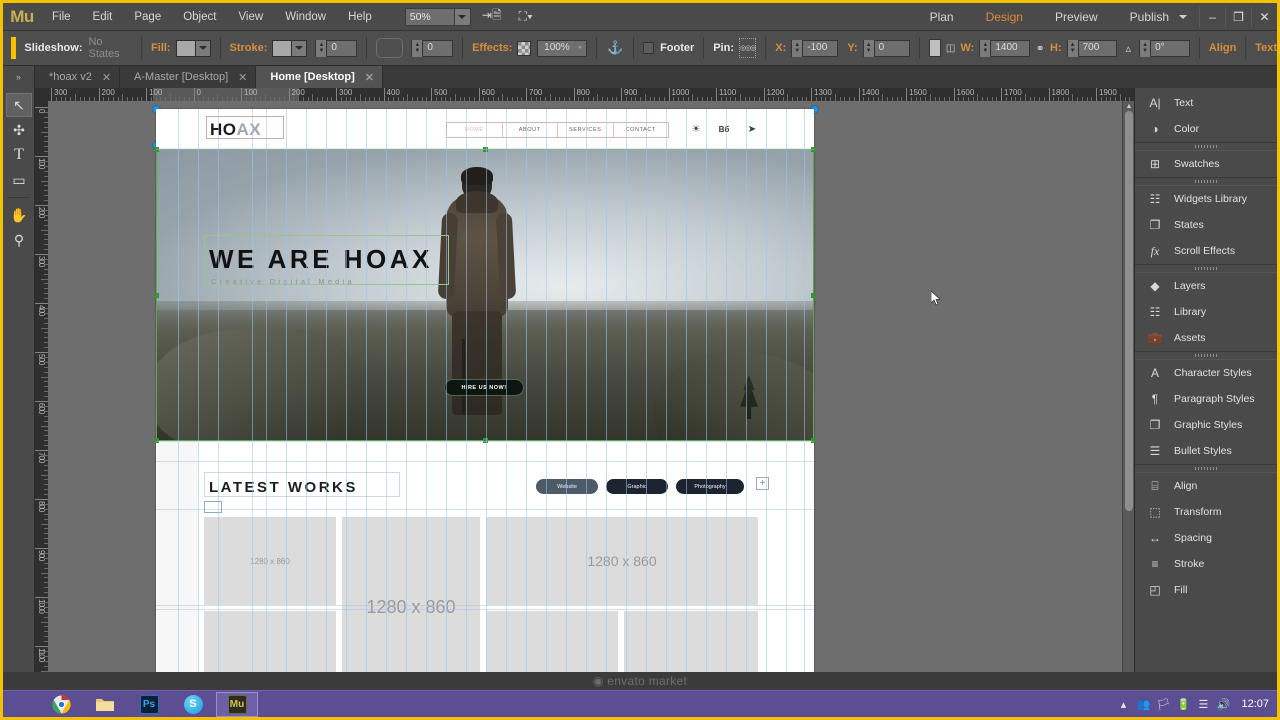 The image size is (1280, 720). What do you see at coordinates (1128, 395) in the screenshot?
I see `canvas-vertical-scrollbar: ▲ ▼` at bounding box center [1128, 395].